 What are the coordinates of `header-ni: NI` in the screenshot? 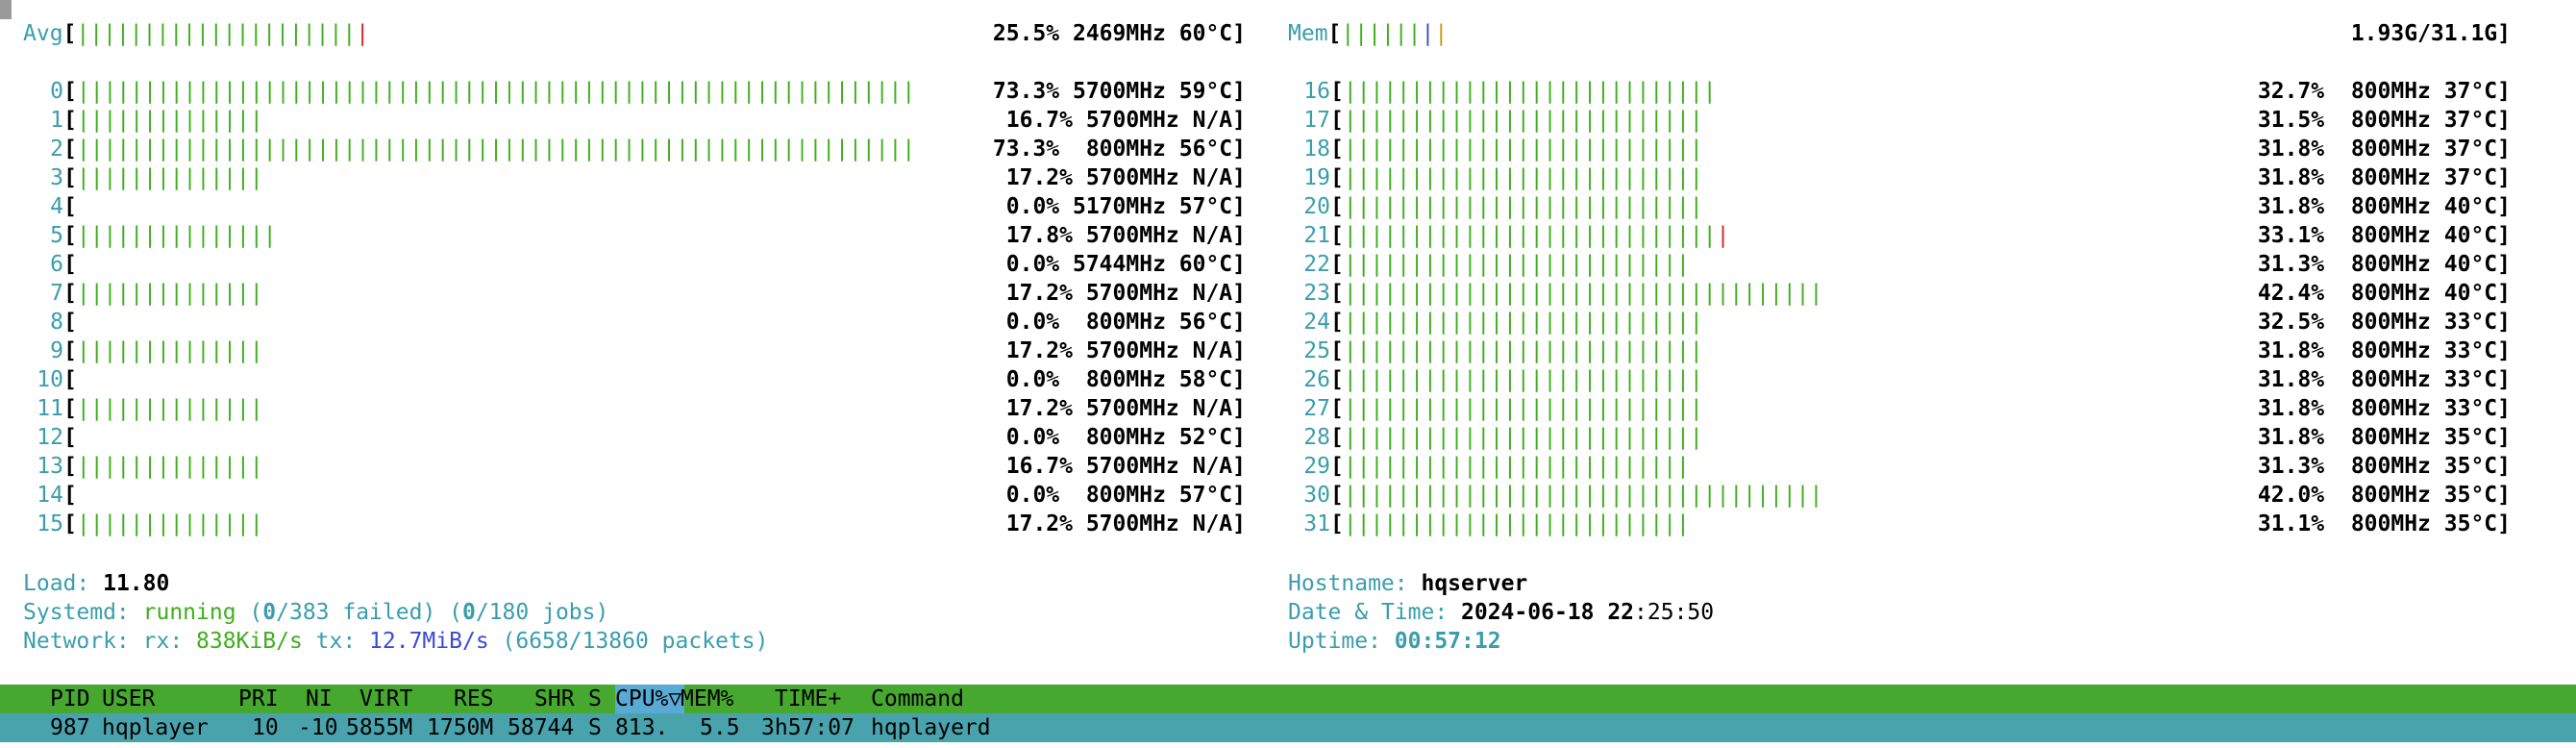 It's located at (319, 699).